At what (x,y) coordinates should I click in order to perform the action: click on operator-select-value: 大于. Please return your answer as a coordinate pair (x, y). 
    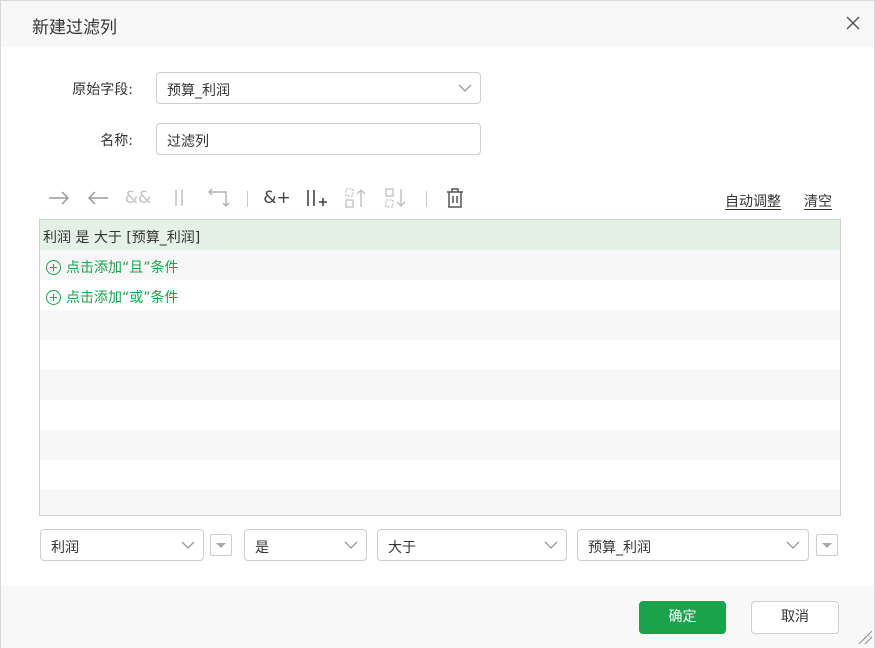
    Looking at the image, I should click on (402, 548).